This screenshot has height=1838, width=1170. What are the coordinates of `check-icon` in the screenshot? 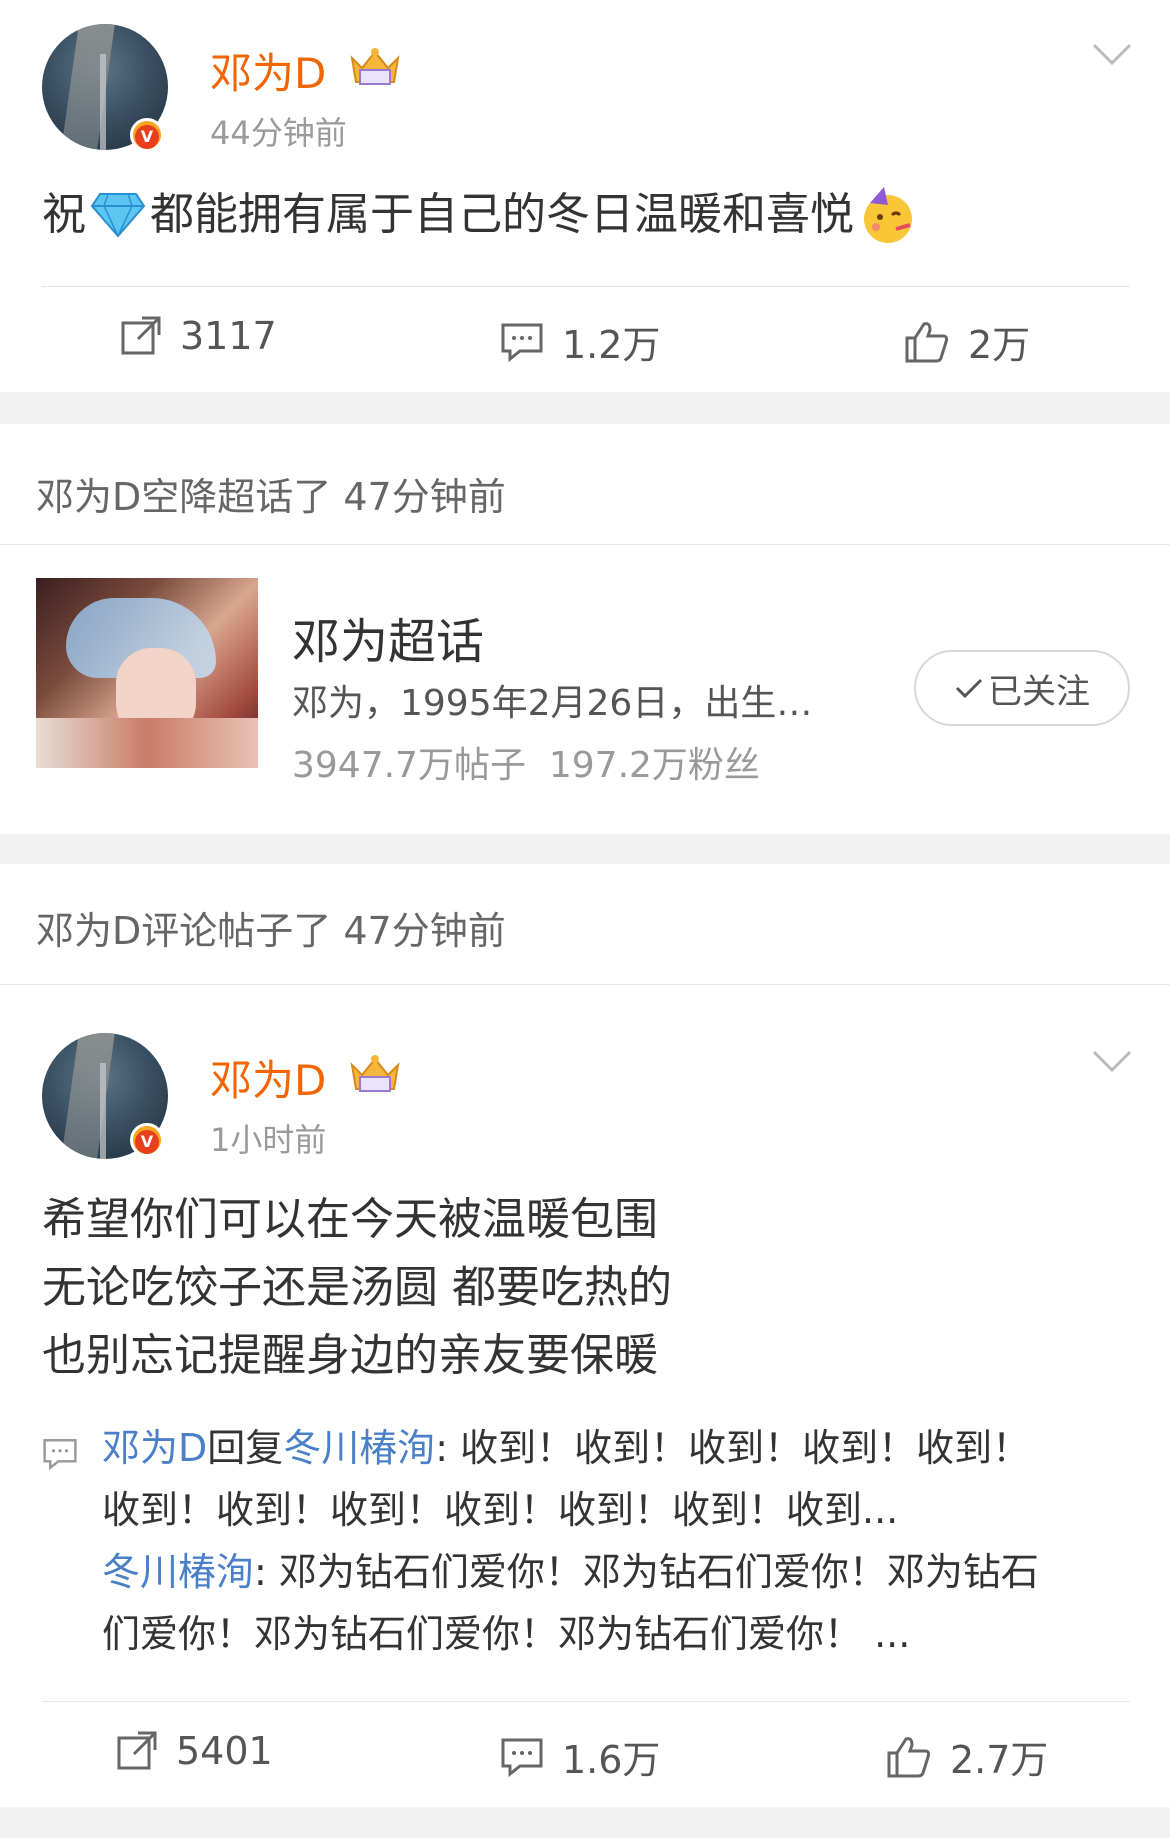 It's located at (969, 688).